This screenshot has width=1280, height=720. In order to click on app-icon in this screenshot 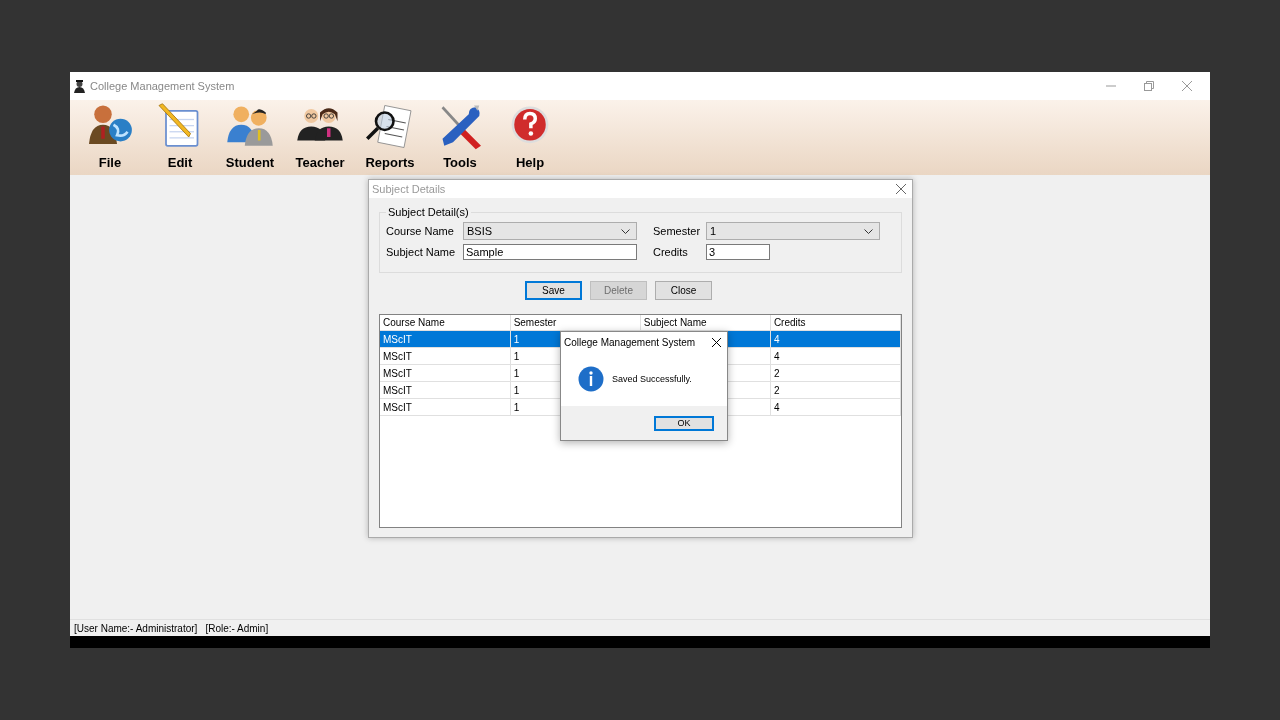, I will do `click(79, 86)`.